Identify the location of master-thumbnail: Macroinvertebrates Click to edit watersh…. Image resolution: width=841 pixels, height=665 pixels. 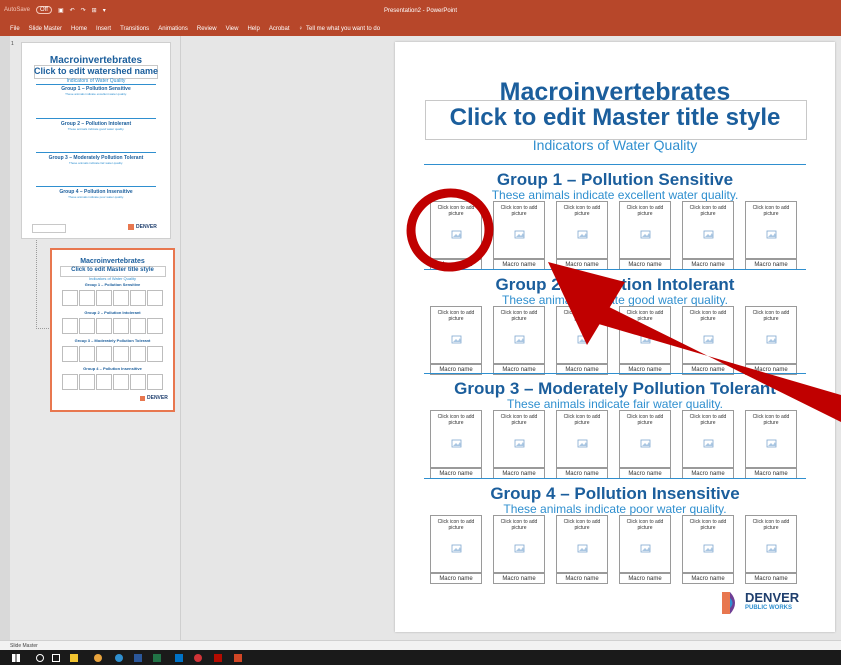
(96, 140).